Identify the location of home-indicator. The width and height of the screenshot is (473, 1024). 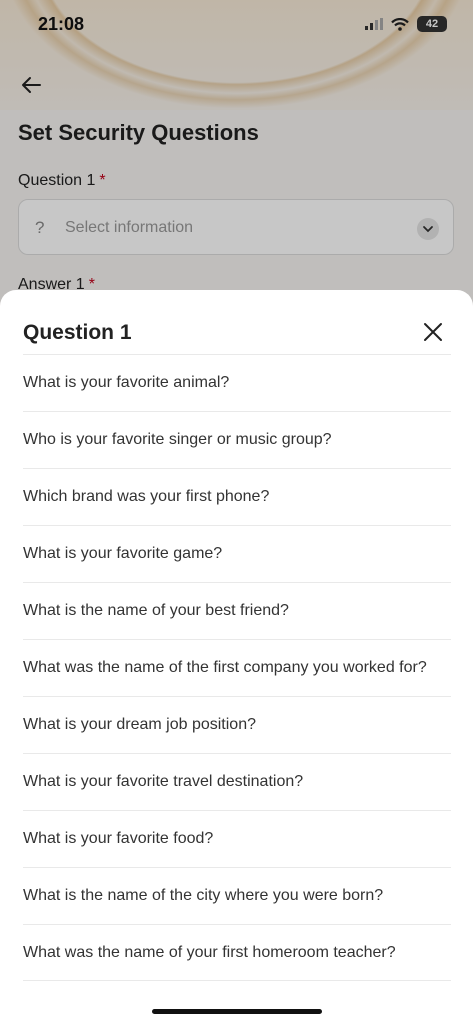
(237, 1011).